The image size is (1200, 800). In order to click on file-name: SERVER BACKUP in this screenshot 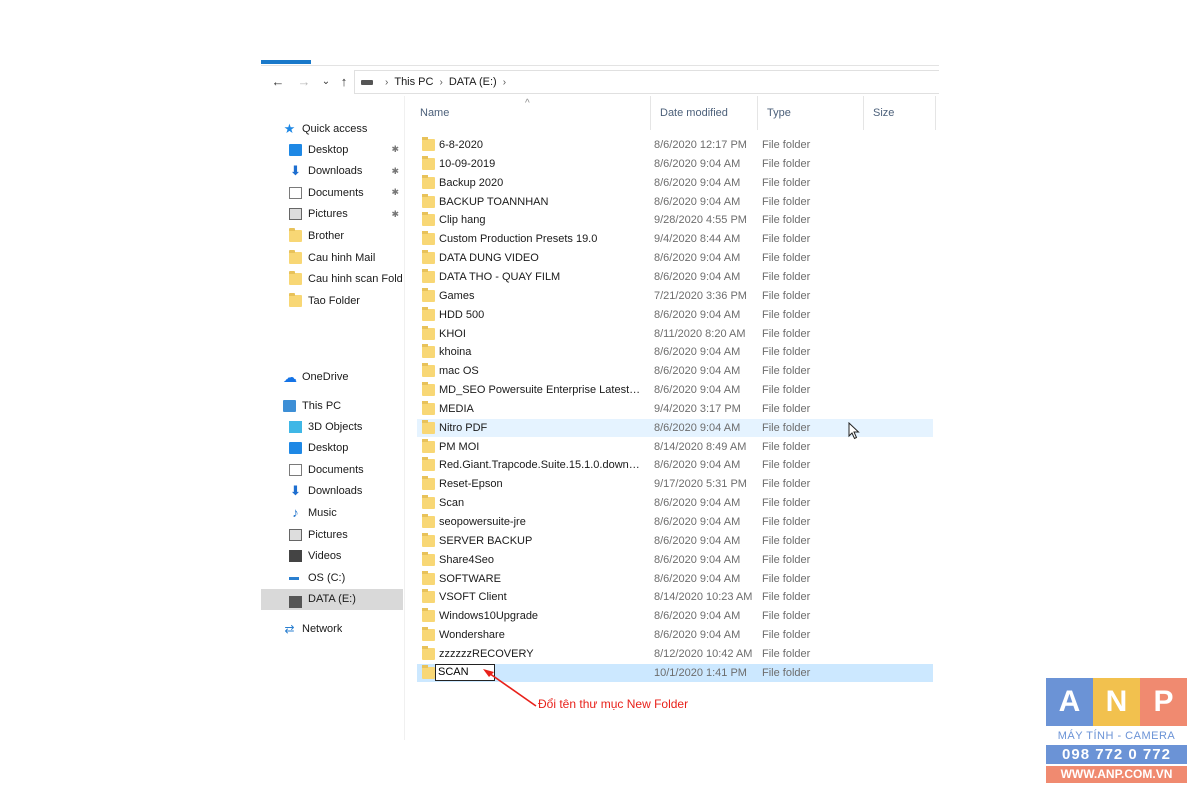, I will do `click(486, 540)`.